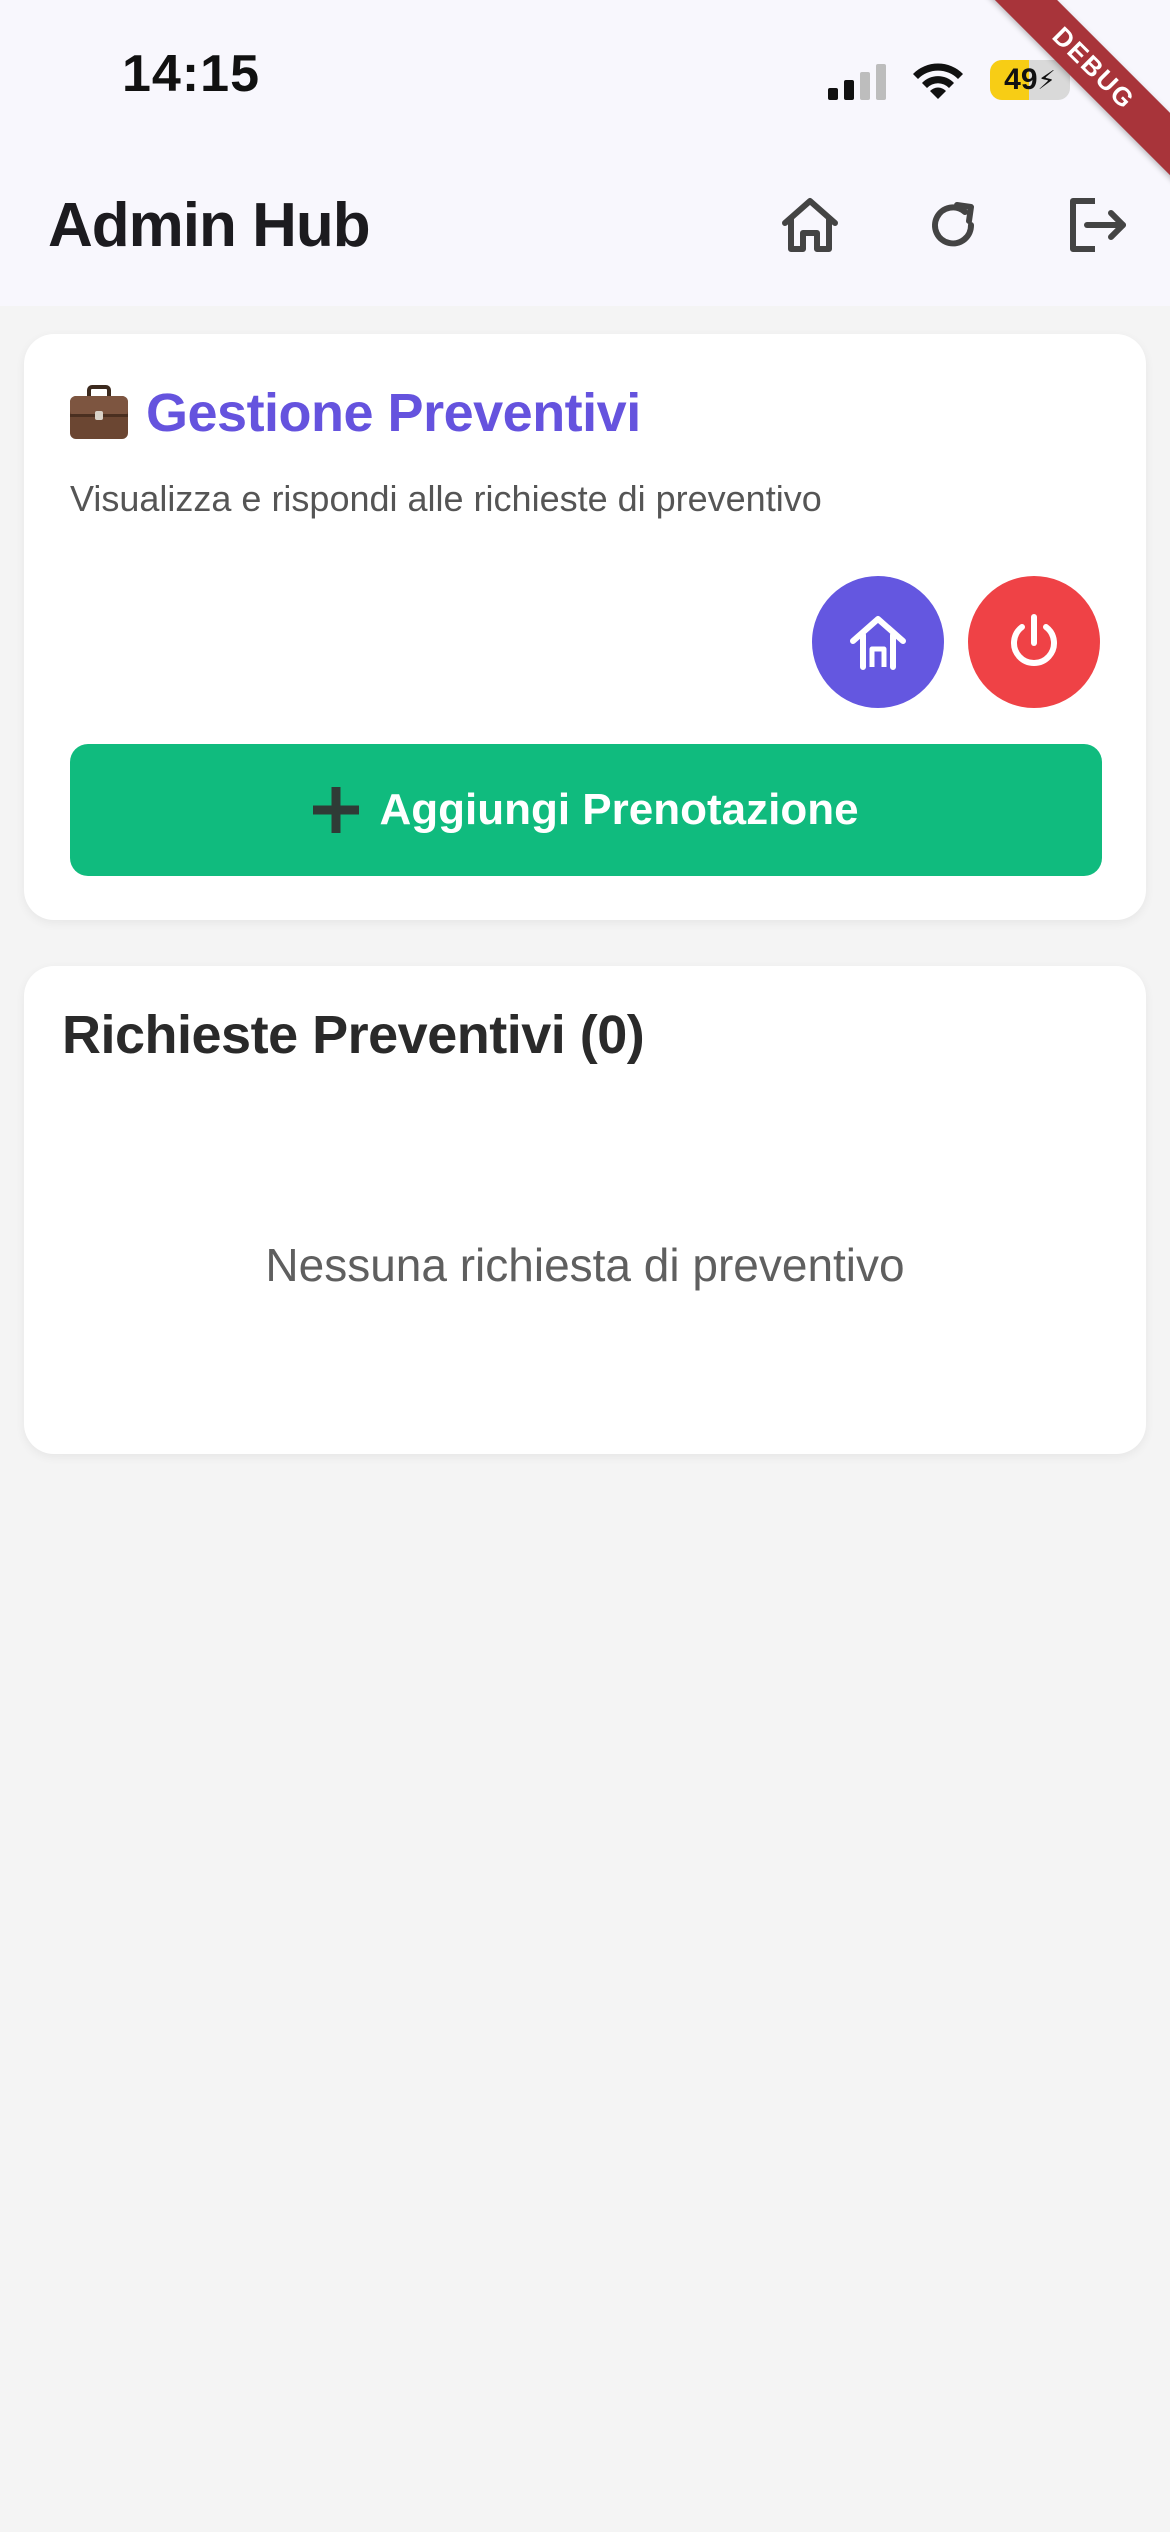 The width and height of the screenshot is (1170, 2532). What do you see at coordinates (336, 810) in the screenshot?
I see `plus-icon` at bounding box center [336, 810].